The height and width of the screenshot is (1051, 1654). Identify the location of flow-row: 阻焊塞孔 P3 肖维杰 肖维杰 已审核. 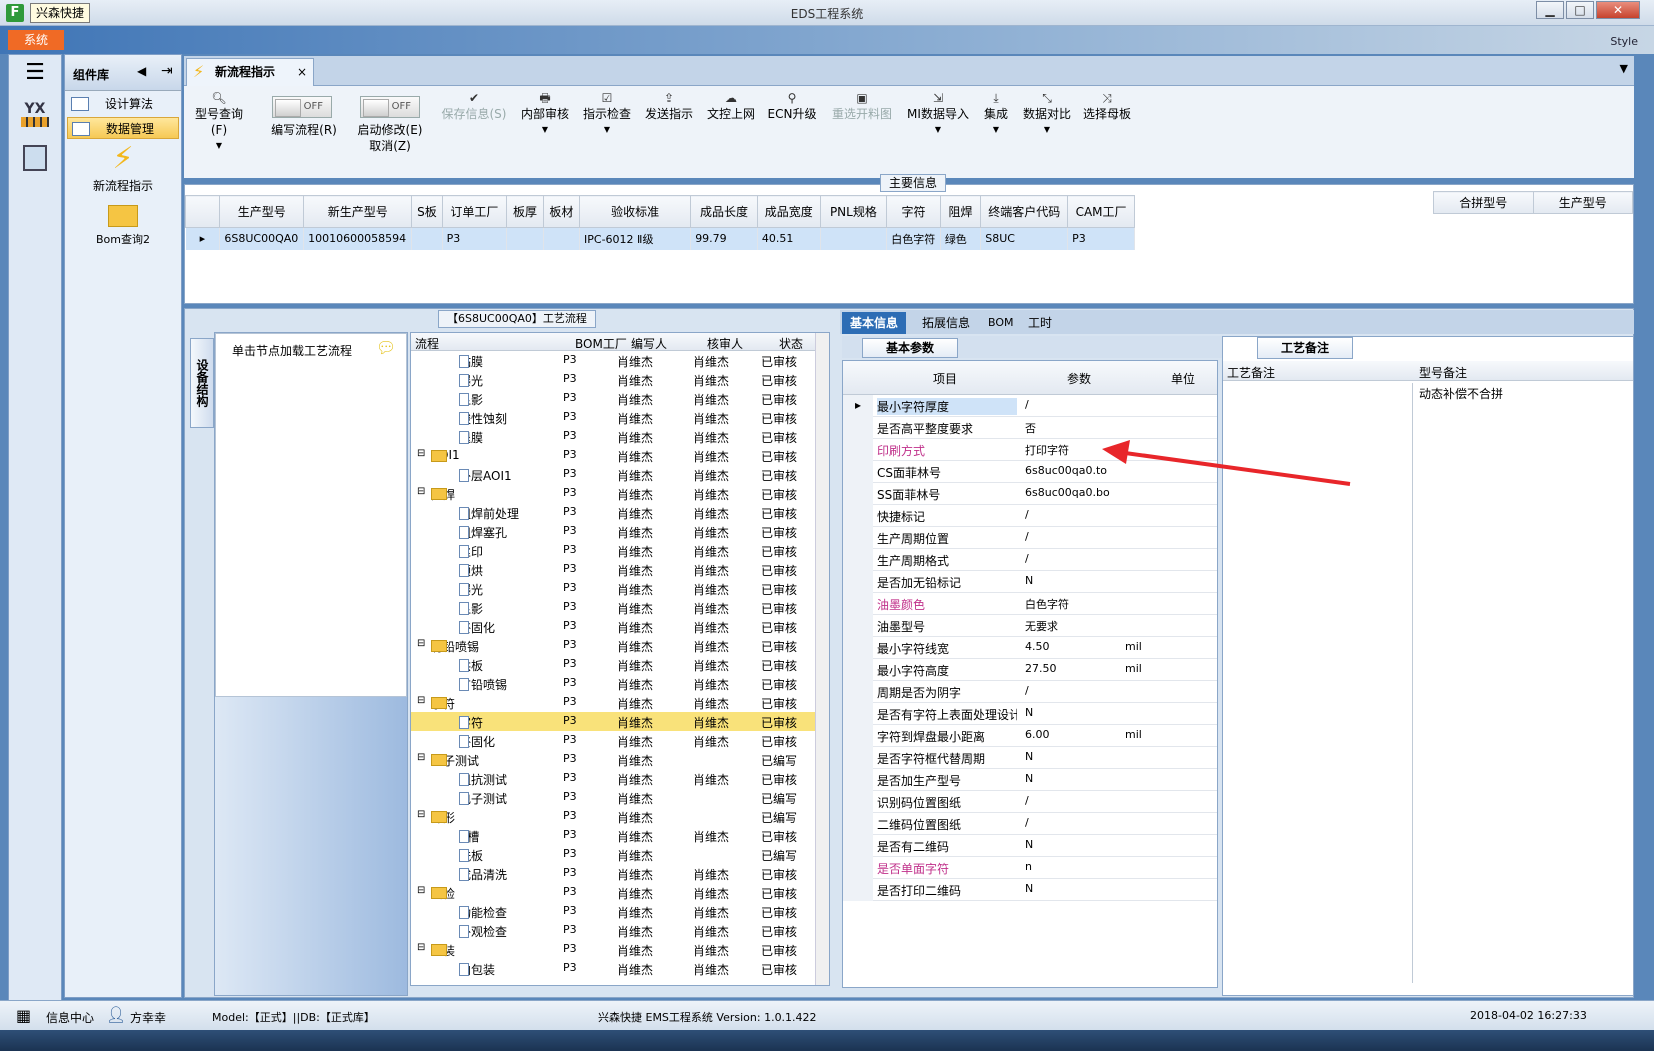
(620, 531).